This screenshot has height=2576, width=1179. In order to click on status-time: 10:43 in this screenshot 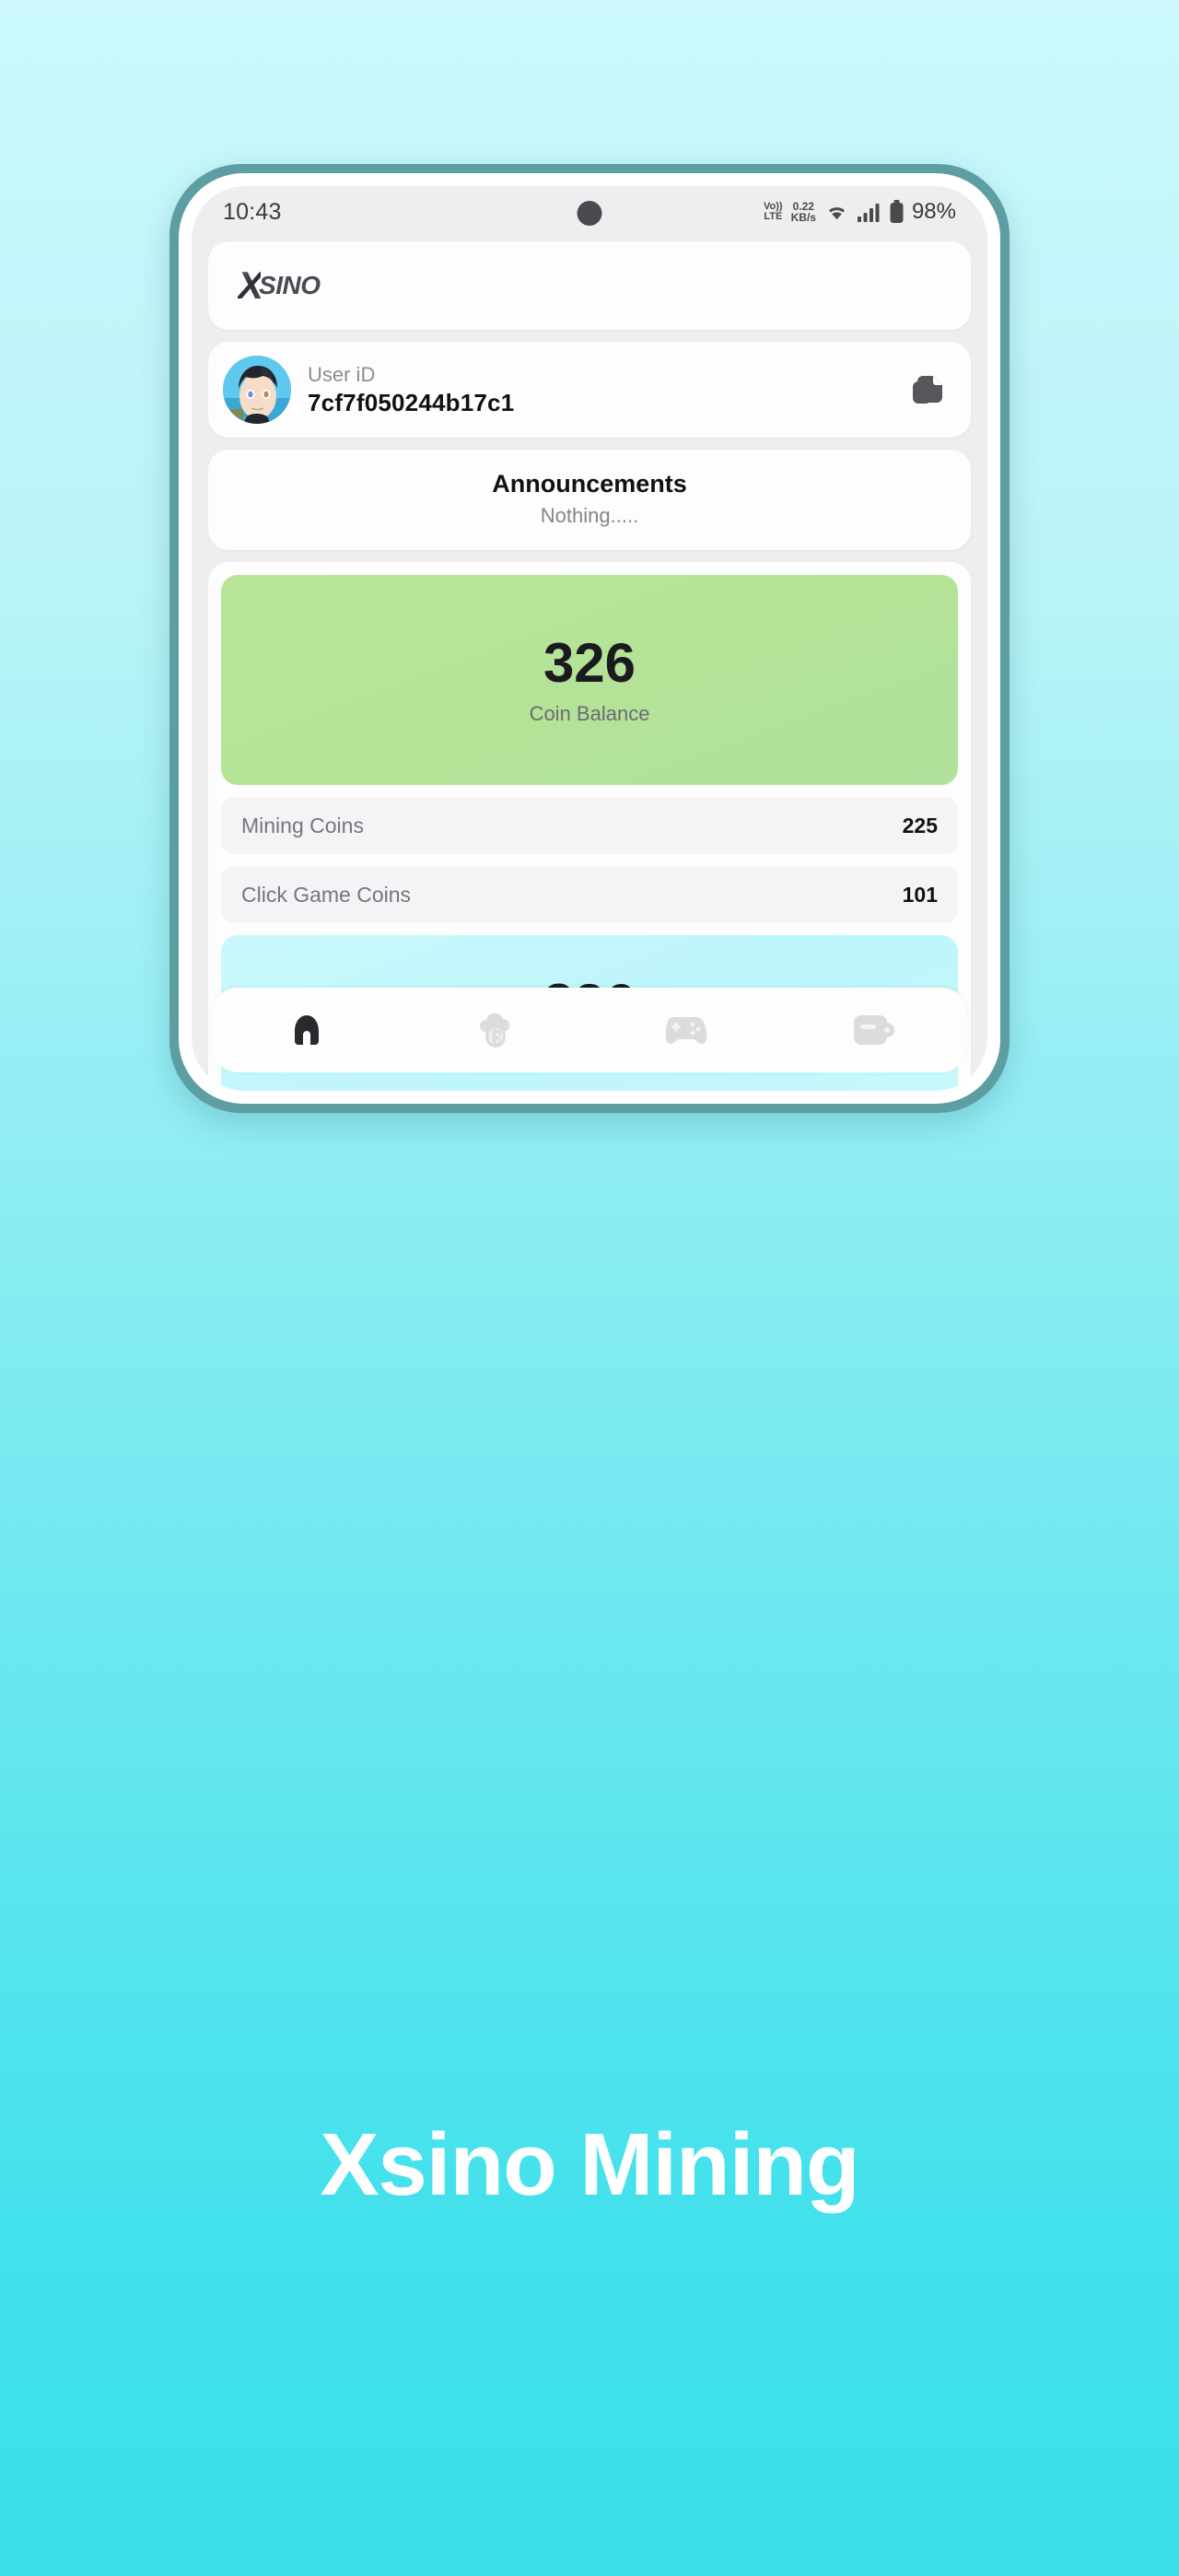, I will do `click(252, 211)`.